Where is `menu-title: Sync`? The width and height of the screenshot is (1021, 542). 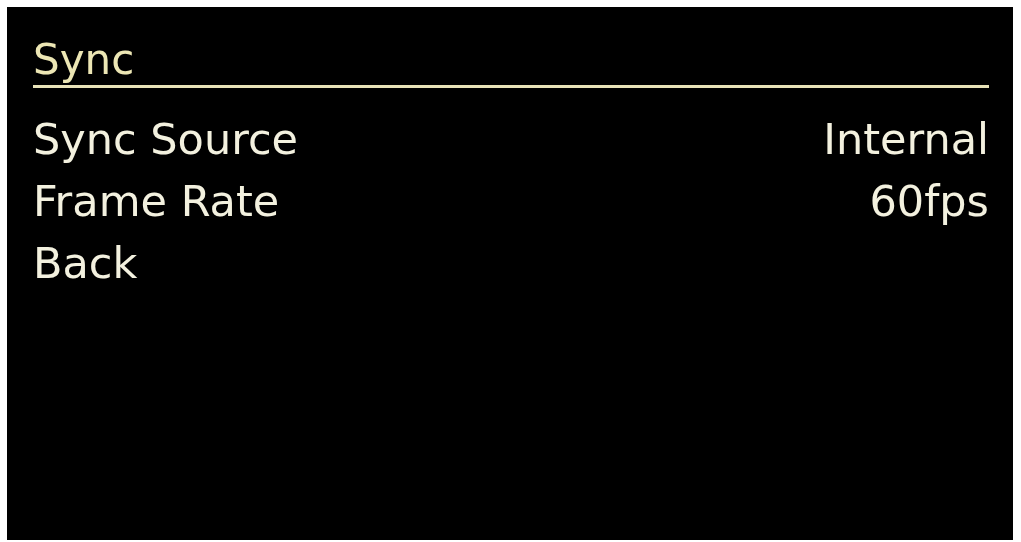
menu-title: Sync is located at coordinates (84, 60).